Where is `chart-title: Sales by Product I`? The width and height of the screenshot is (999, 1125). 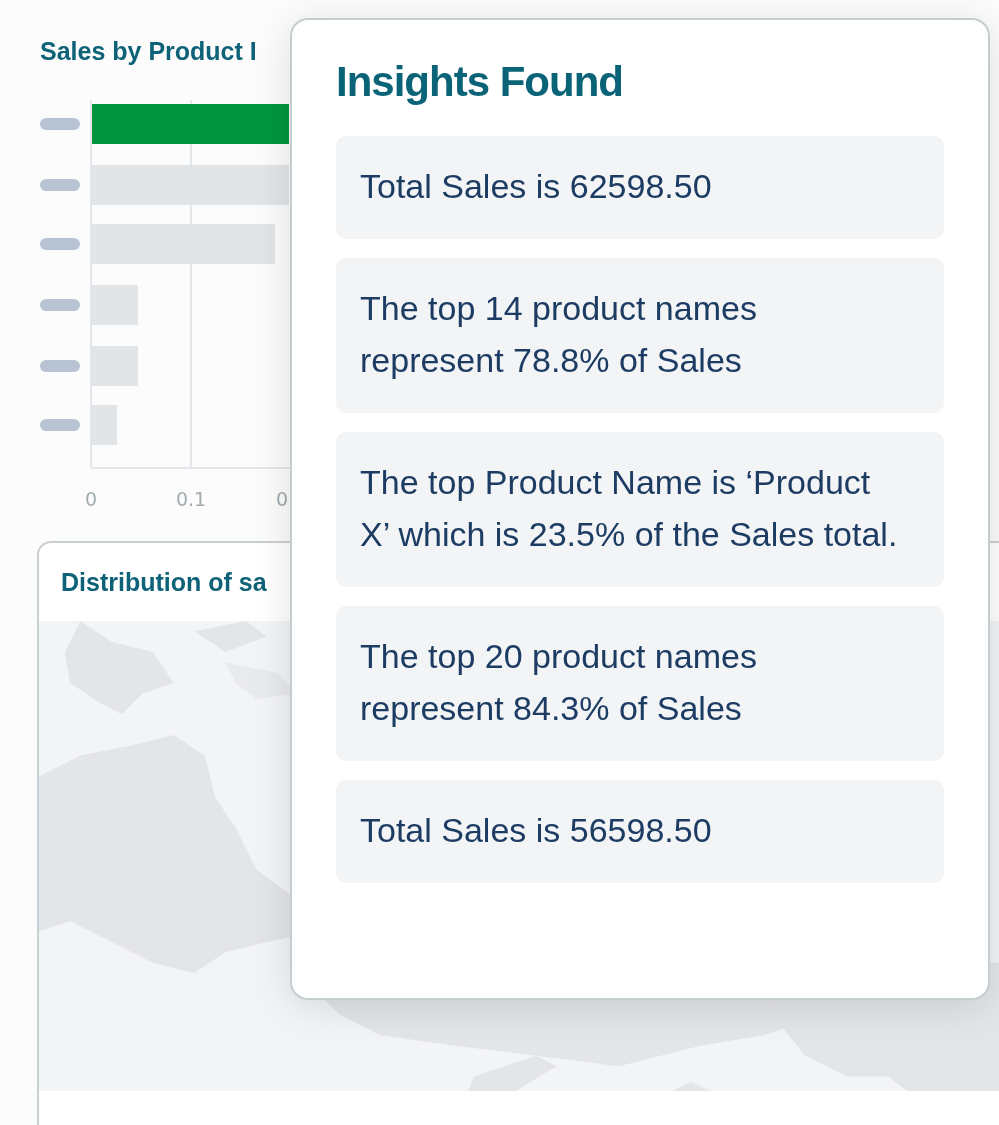 chart-title: Sales by Product I is located at coordinates (149, 51).